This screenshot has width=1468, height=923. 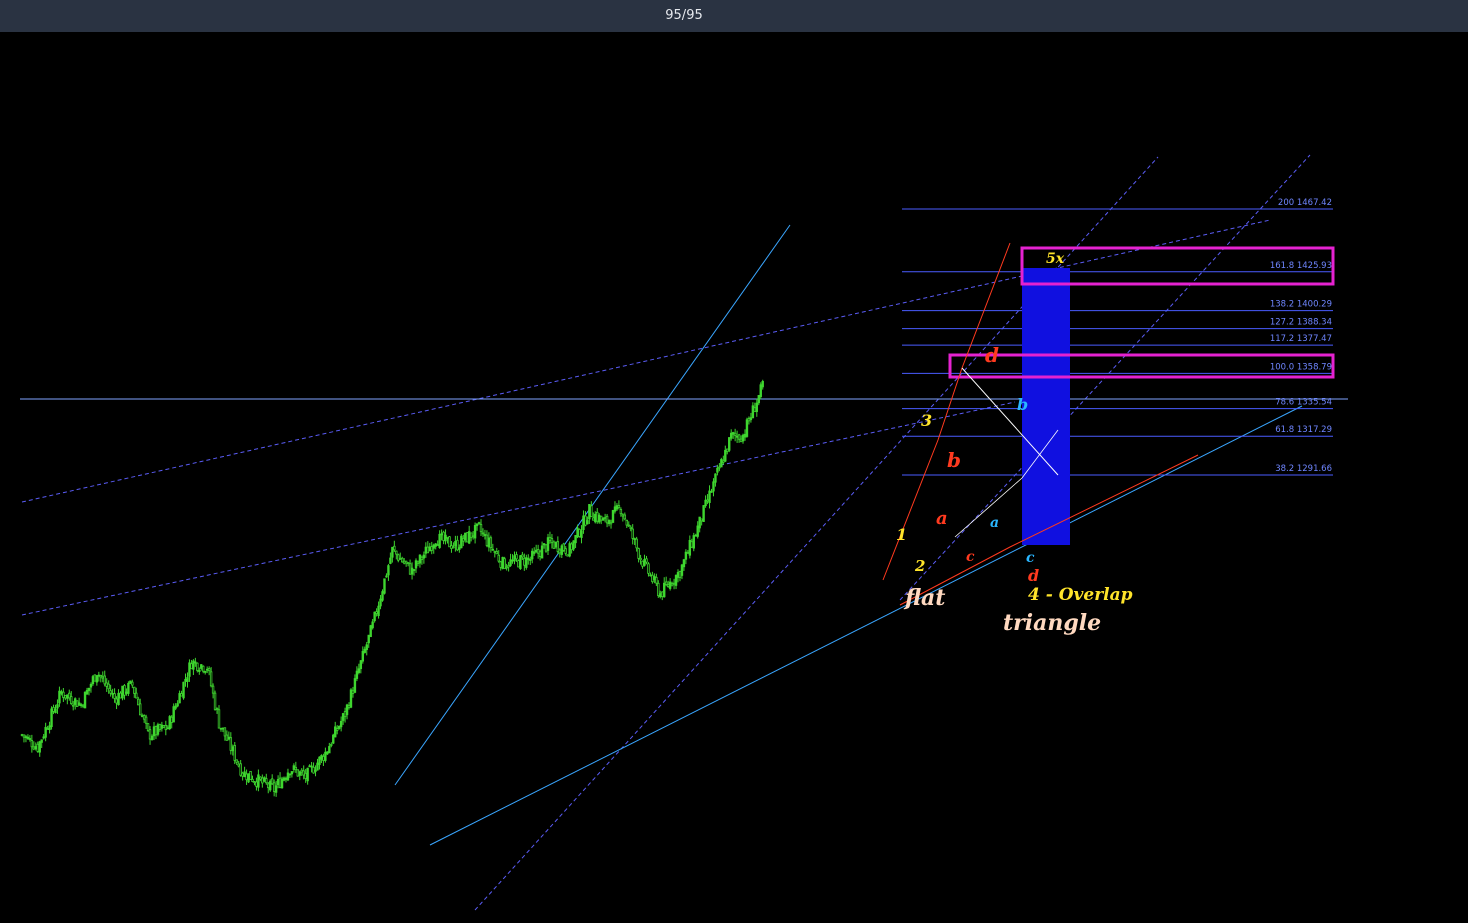 What do you see at coordinates (1301, 367) in the screenshot?
I see `fib-level-label: 100.0 1358.79` at bounding box center [1301, 367].